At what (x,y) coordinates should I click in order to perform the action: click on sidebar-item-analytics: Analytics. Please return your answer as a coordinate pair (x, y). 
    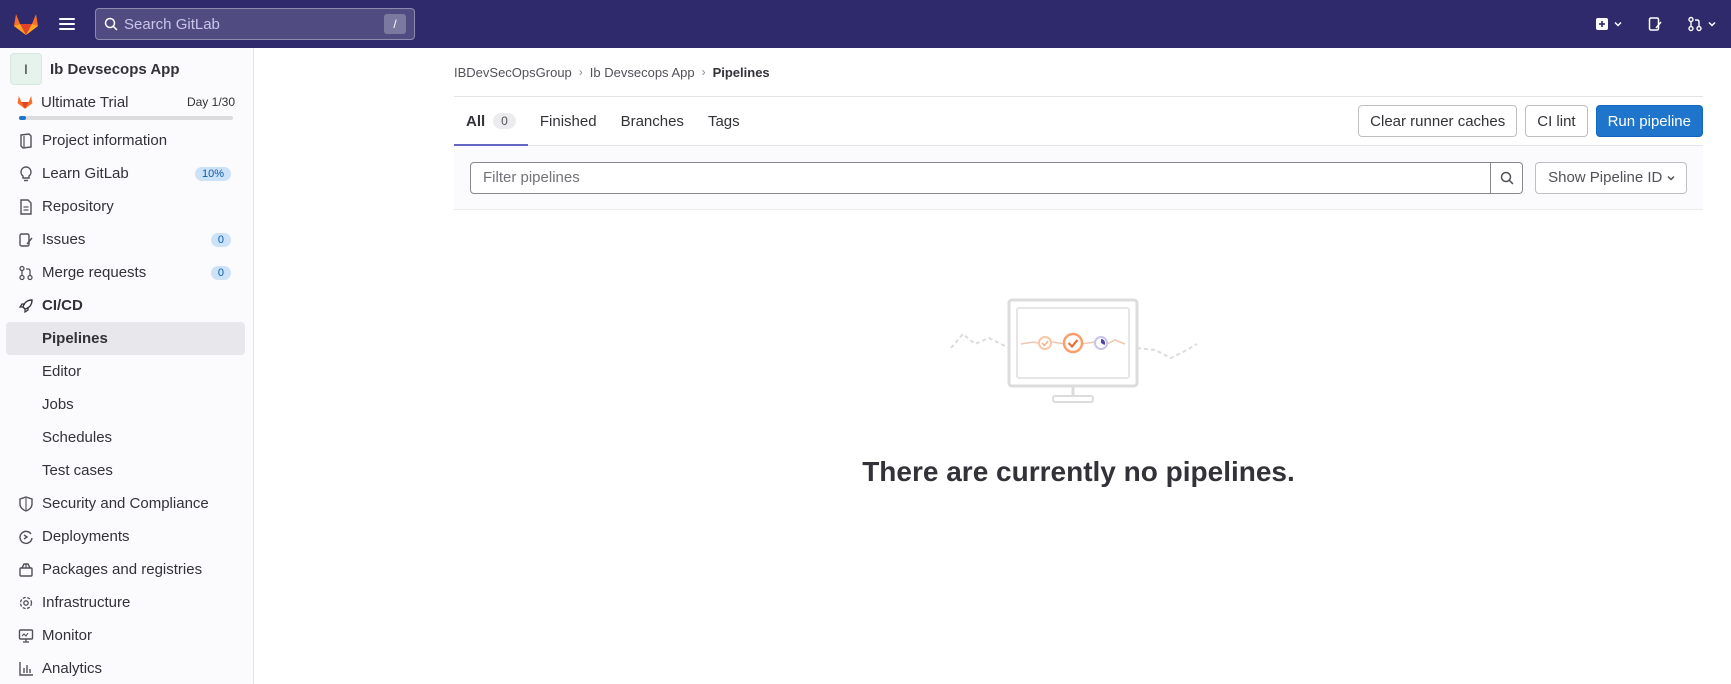
    Looking at the image, I should click on (126, 668).